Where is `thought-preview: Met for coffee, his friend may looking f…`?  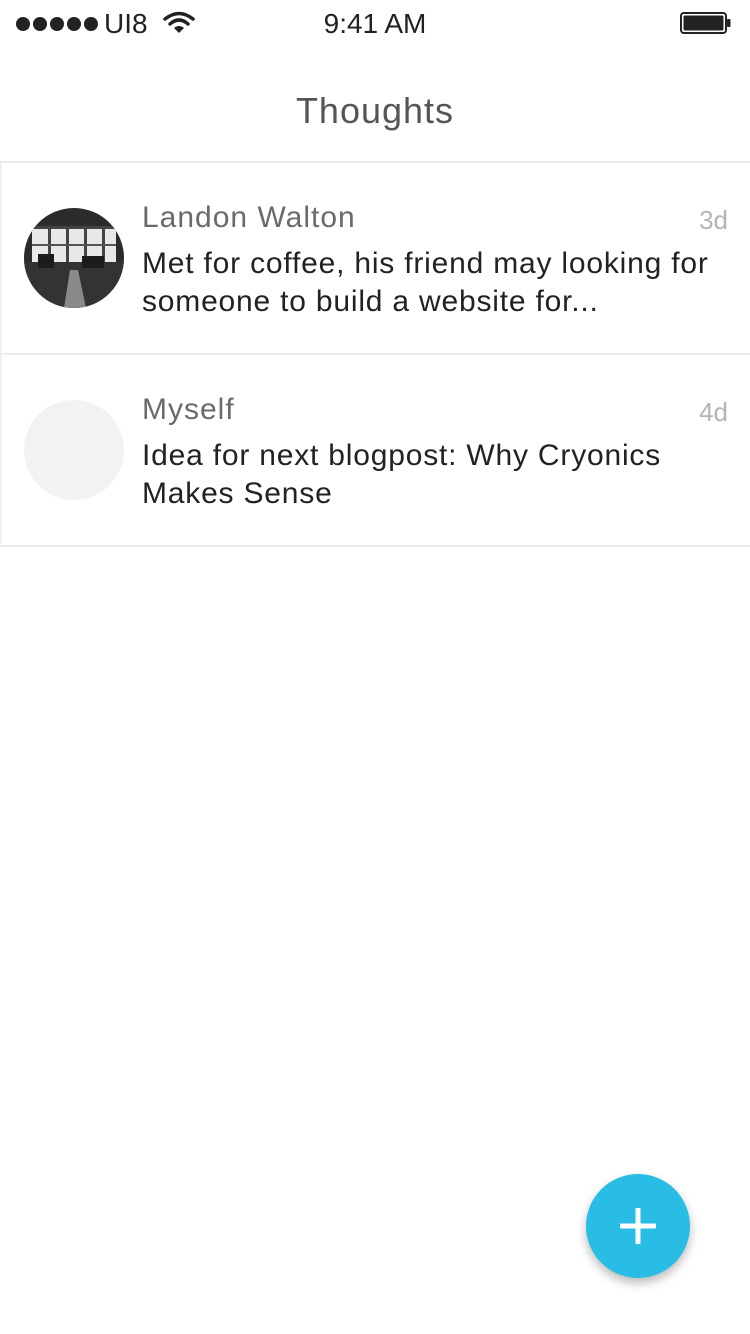
thought-preview: Met for coffee, his friend may looking f… is located at coordinates (425, 282).